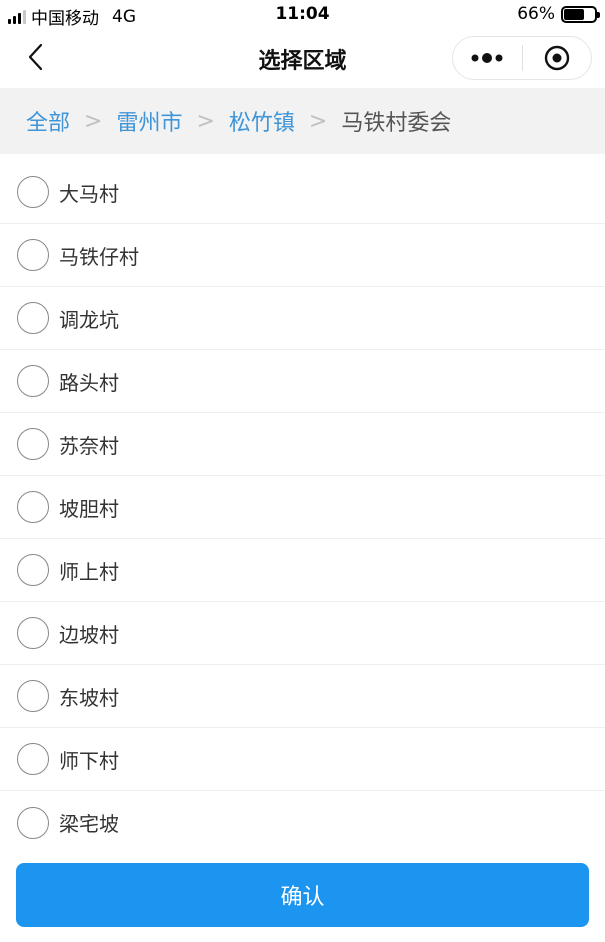  Describe the element at coordinates (89, 508) in the screenshot. I see `option-label: 坡胆村` at that location.